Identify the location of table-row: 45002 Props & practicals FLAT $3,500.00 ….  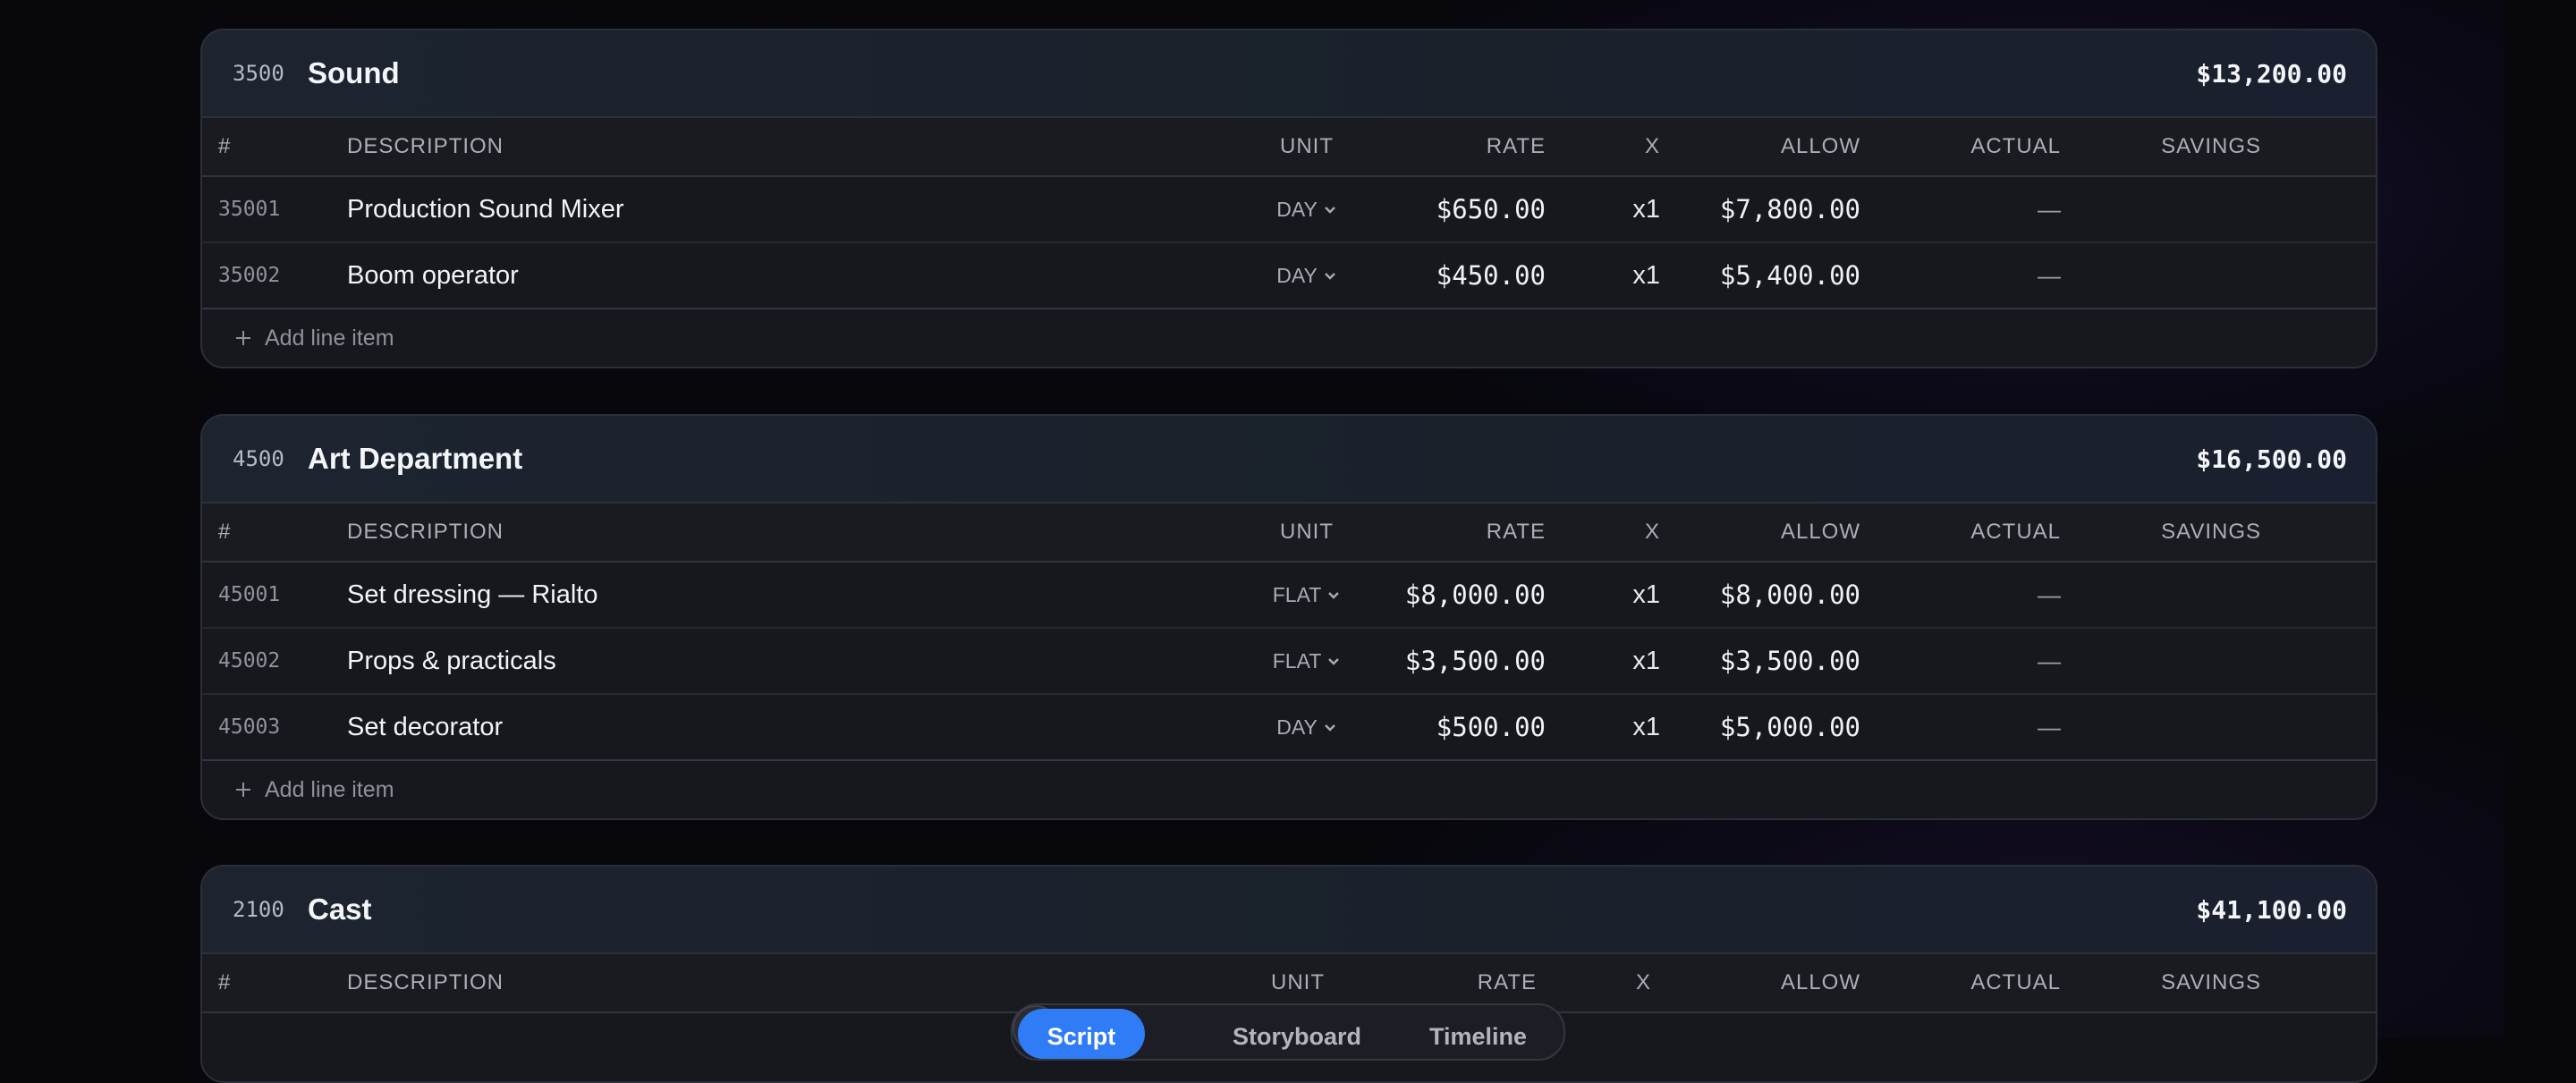
(1289, 662).